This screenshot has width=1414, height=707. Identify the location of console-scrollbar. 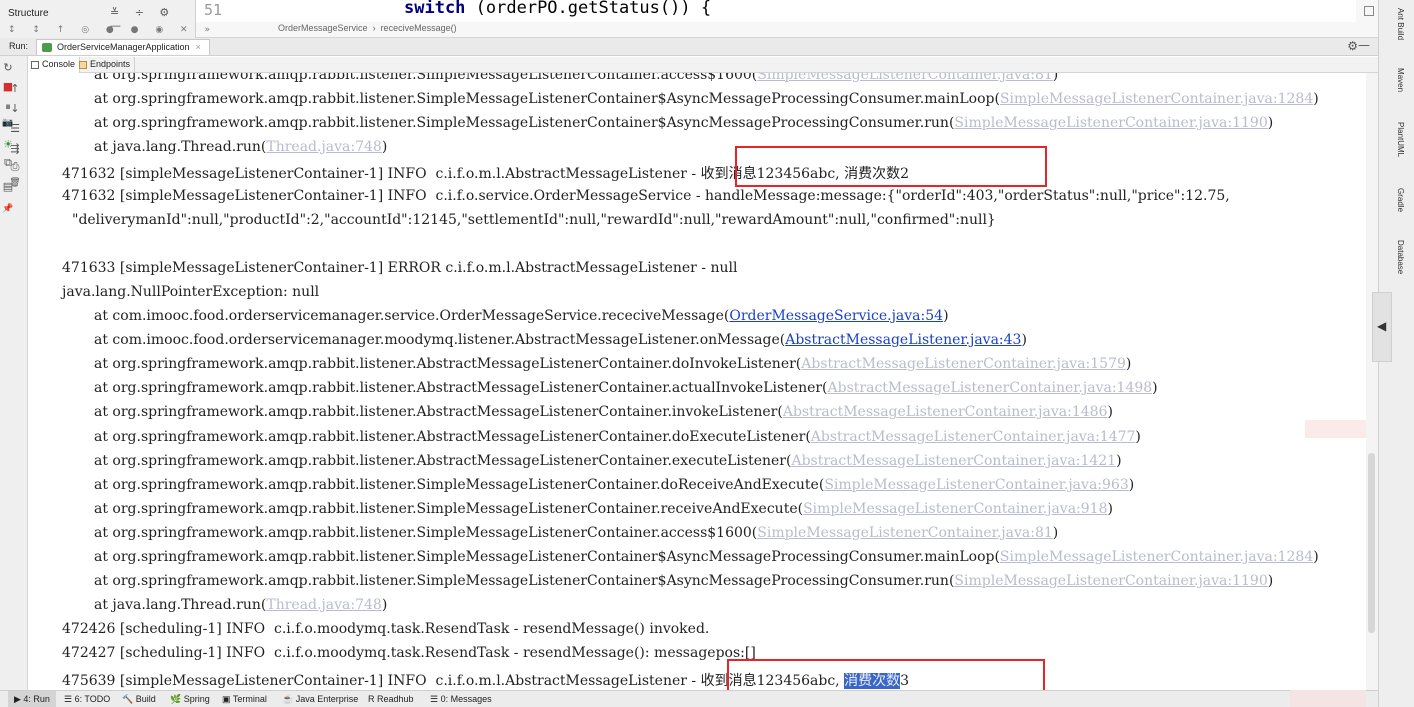
(1372, 381).